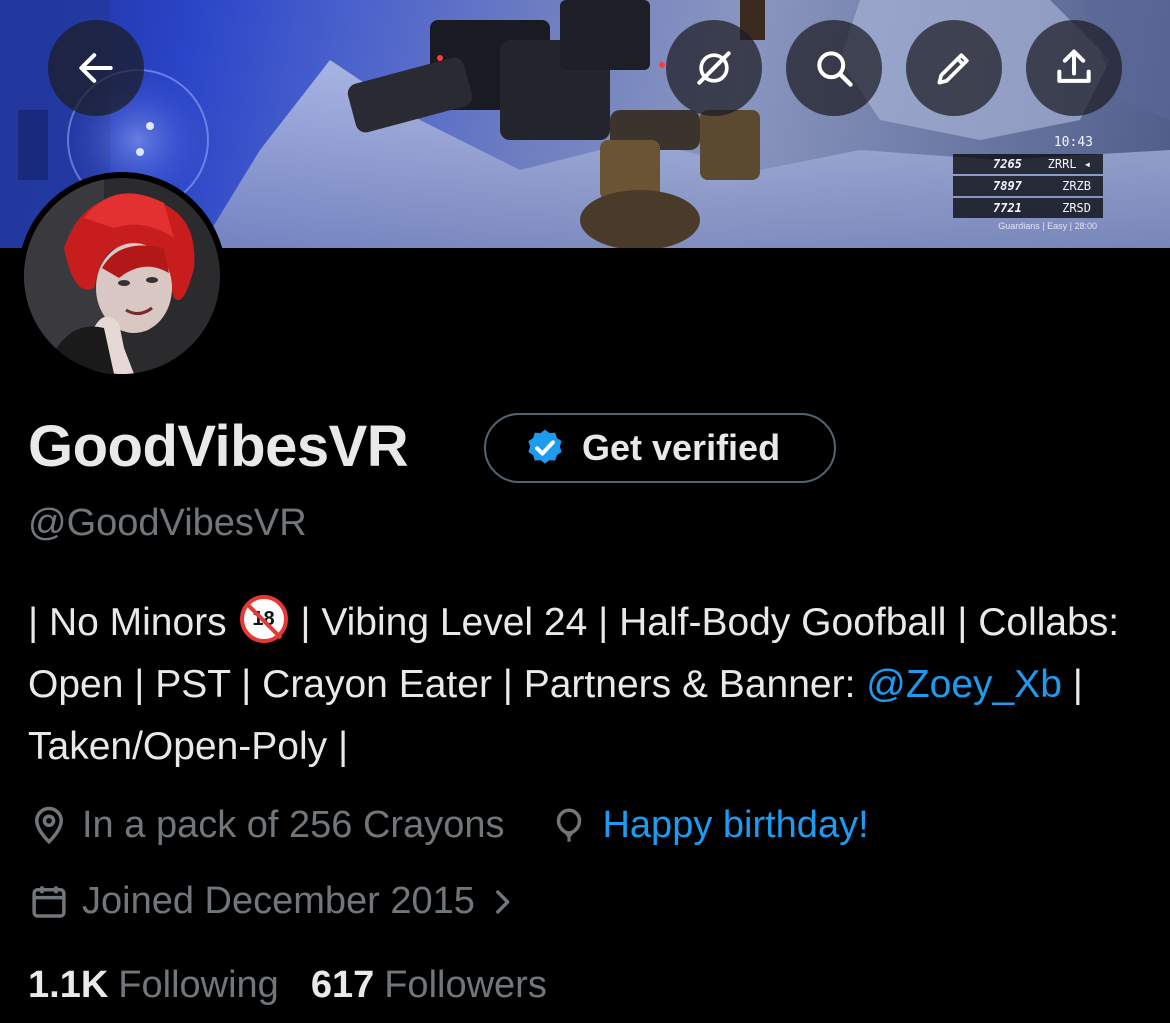 The image size is (1170, 1023). What do you see at coordinates (1047, 226) in the screenshot?
I see `hud-mode: Guardians | Easy | 28:00` at bounding box center [1047, 226].